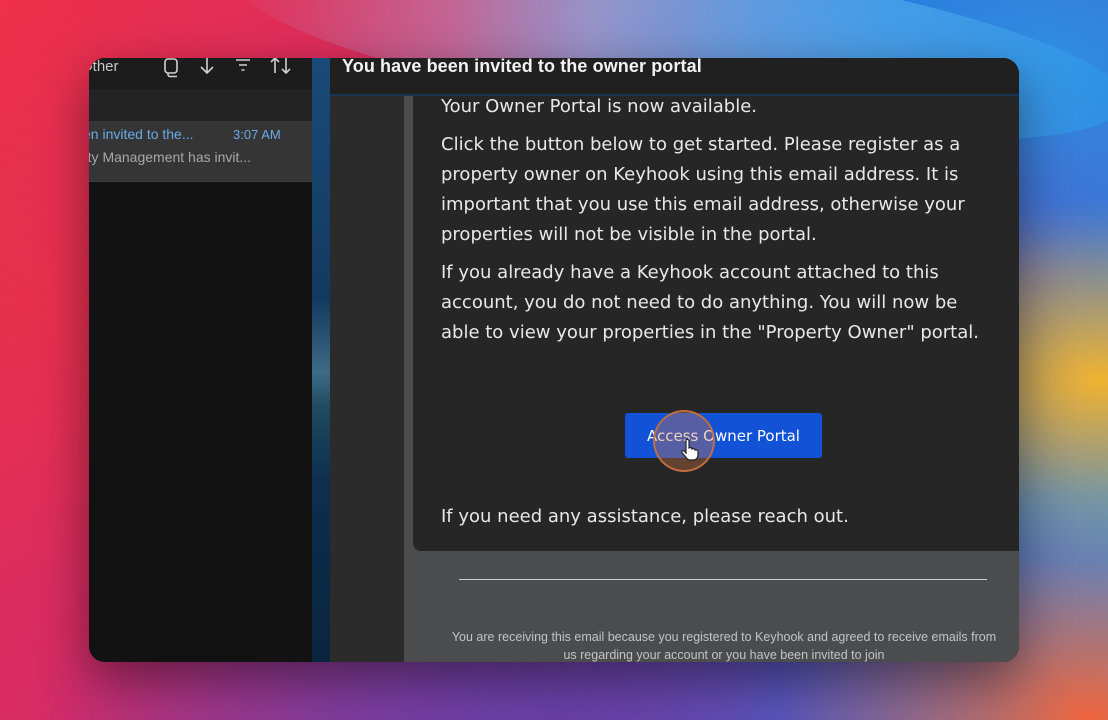 This screenshot has width=1108, height=720. What do you see at coordinates (171, 68) in the screenshot?
I see `copy-icon` at bounding box center [171, 68].